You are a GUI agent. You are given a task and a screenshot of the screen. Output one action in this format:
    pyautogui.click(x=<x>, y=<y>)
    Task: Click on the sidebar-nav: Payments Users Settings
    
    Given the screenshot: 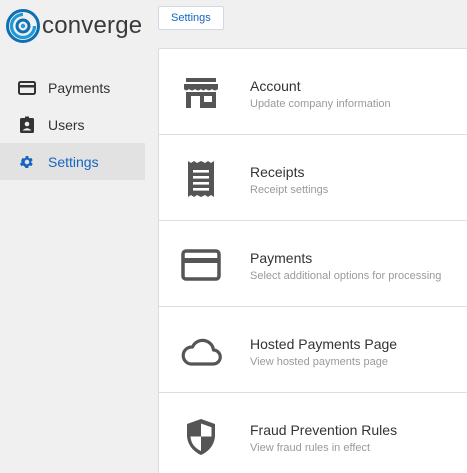 What is the action you would take?
    pyautogui.click(x=72, y=124)
    